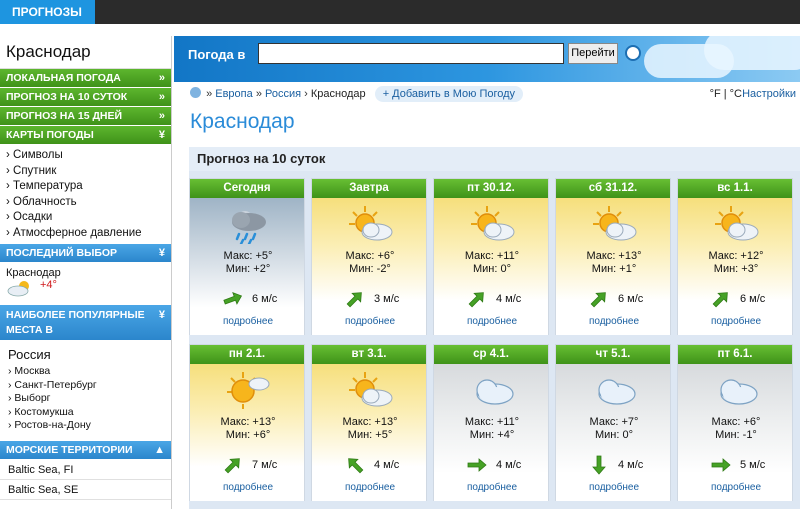 The height and width of the screenshot is (509, 800). What do you see at coordinates (85, 426) in the screenshot?
I see `link-rostov: › Ростов-на-Дону` at bounding box center [85, 426].